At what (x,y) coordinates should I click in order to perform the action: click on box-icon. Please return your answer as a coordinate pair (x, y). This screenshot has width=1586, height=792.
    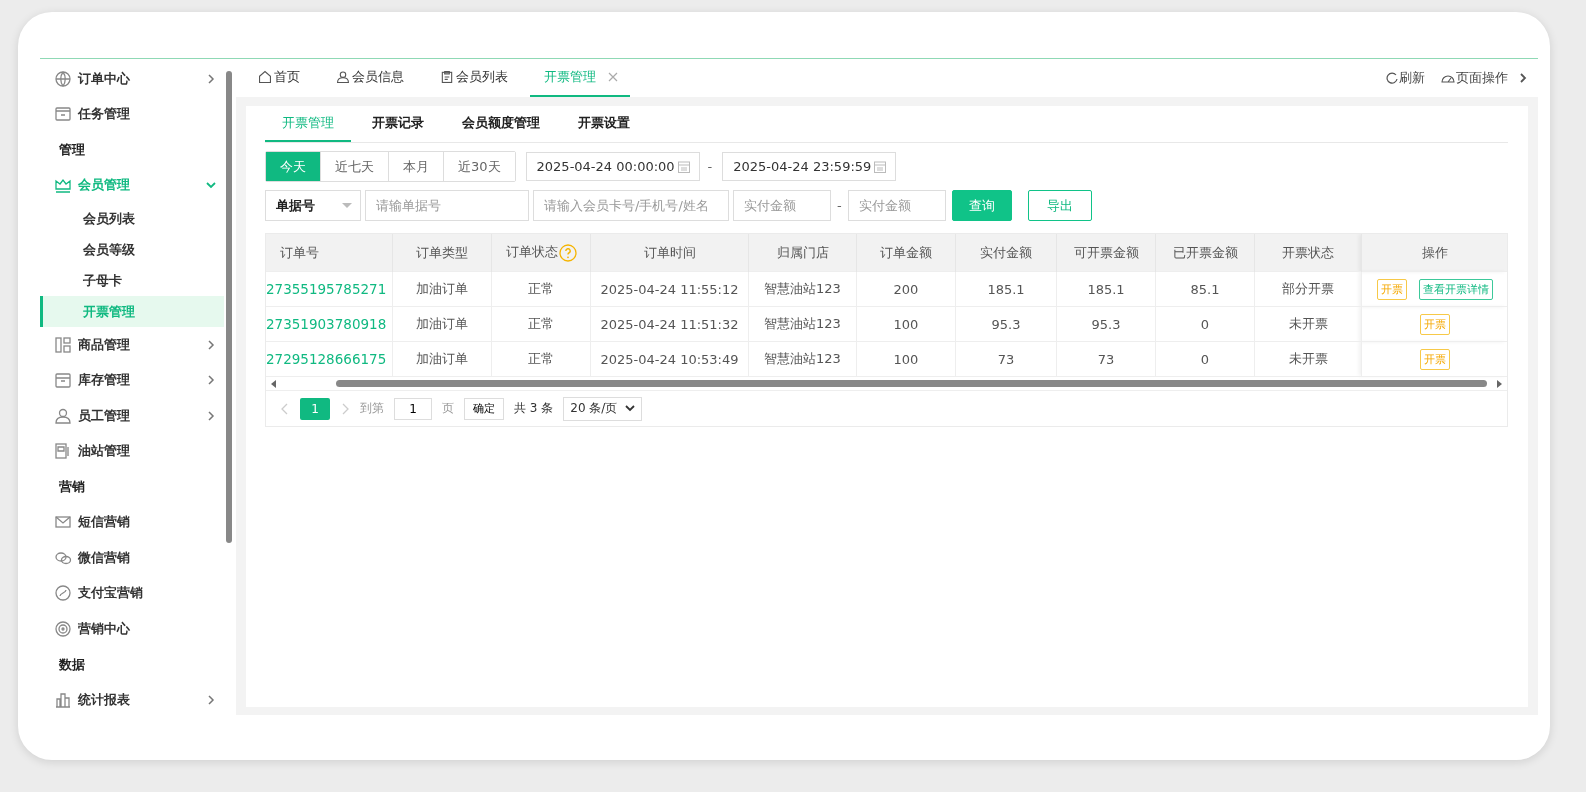
    Looking at the image, I should click on (63, 380).